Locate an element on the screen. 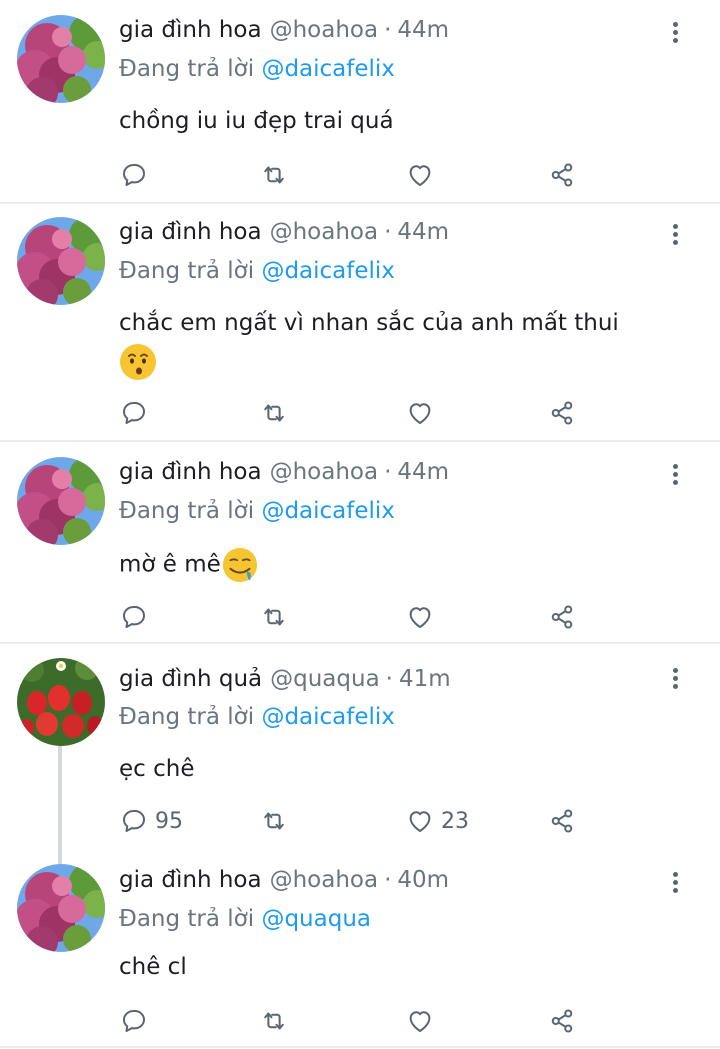 The height and width of the screenshot is (1049, 720). replying-to: Đang trả lời @quaqua is located at coordinates (245, 919).